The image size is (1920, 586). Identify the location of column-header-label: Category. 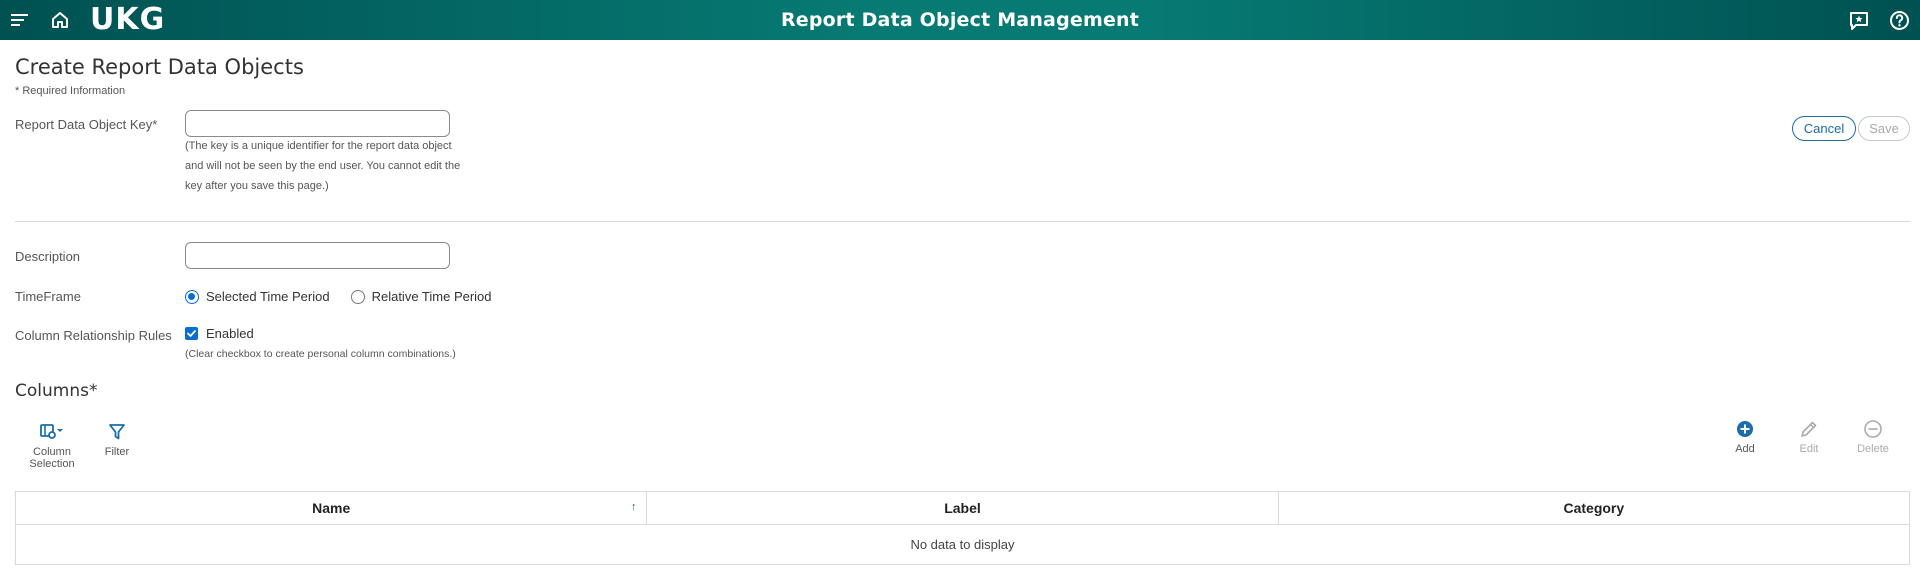
(1594, 508).